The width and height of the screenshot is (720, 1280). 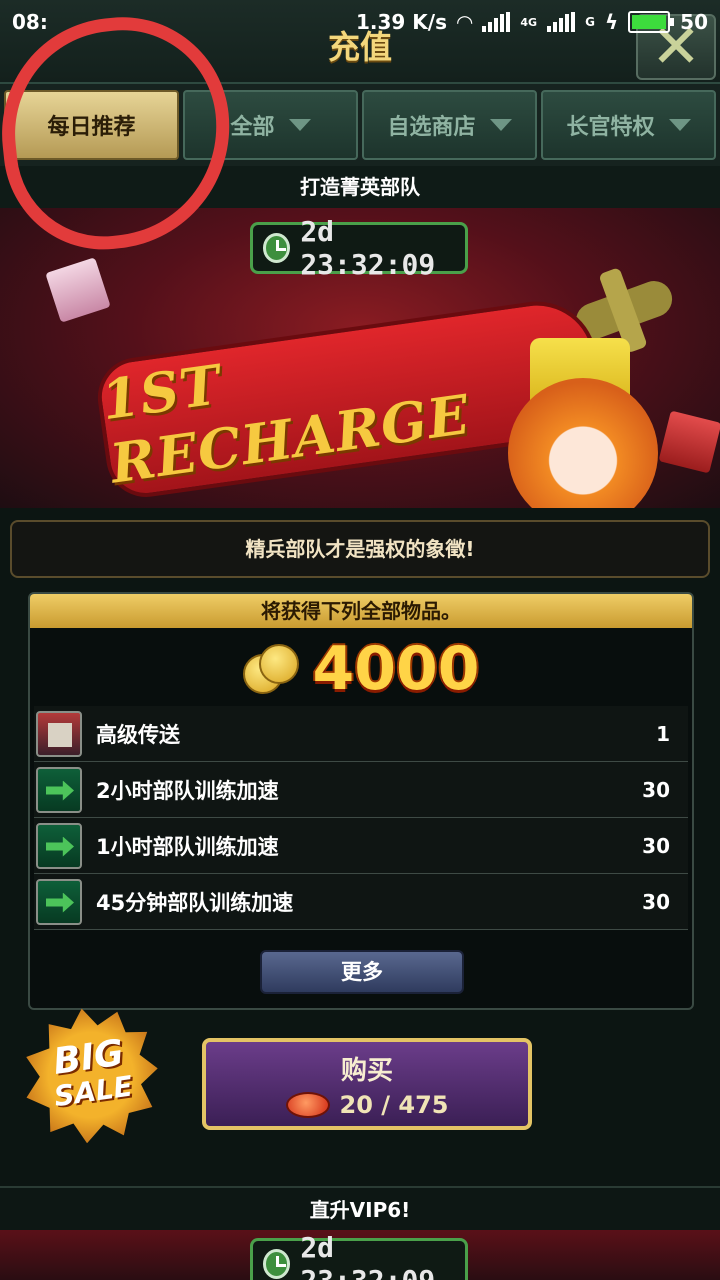 I want to click on status-time: 08:, so click(x=30, y=22).